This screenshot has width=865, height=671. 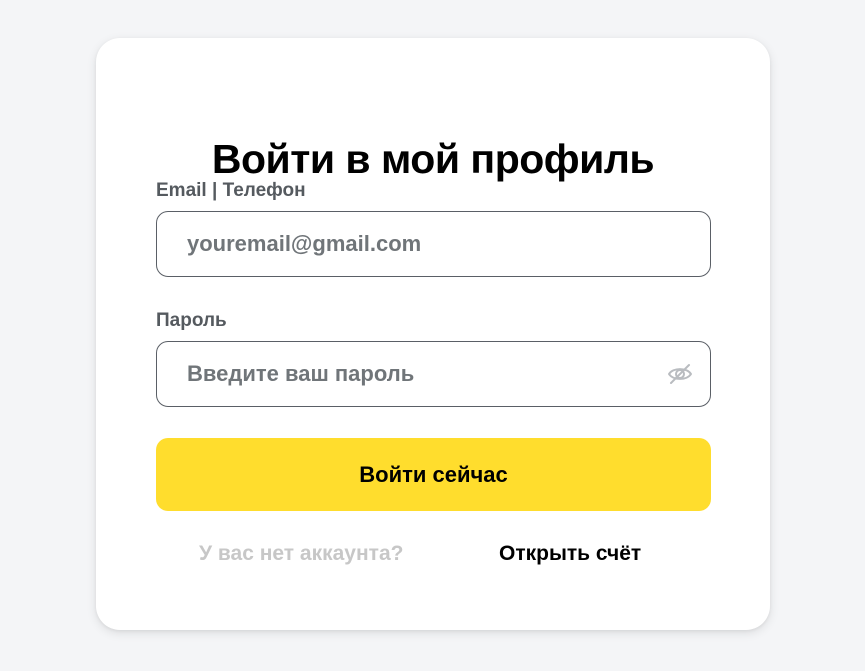 What do you see at coordinates (433, 474) in the screenshot?
I see `login-submit-button: Войти сейчас` at bounding box center [433, 474].